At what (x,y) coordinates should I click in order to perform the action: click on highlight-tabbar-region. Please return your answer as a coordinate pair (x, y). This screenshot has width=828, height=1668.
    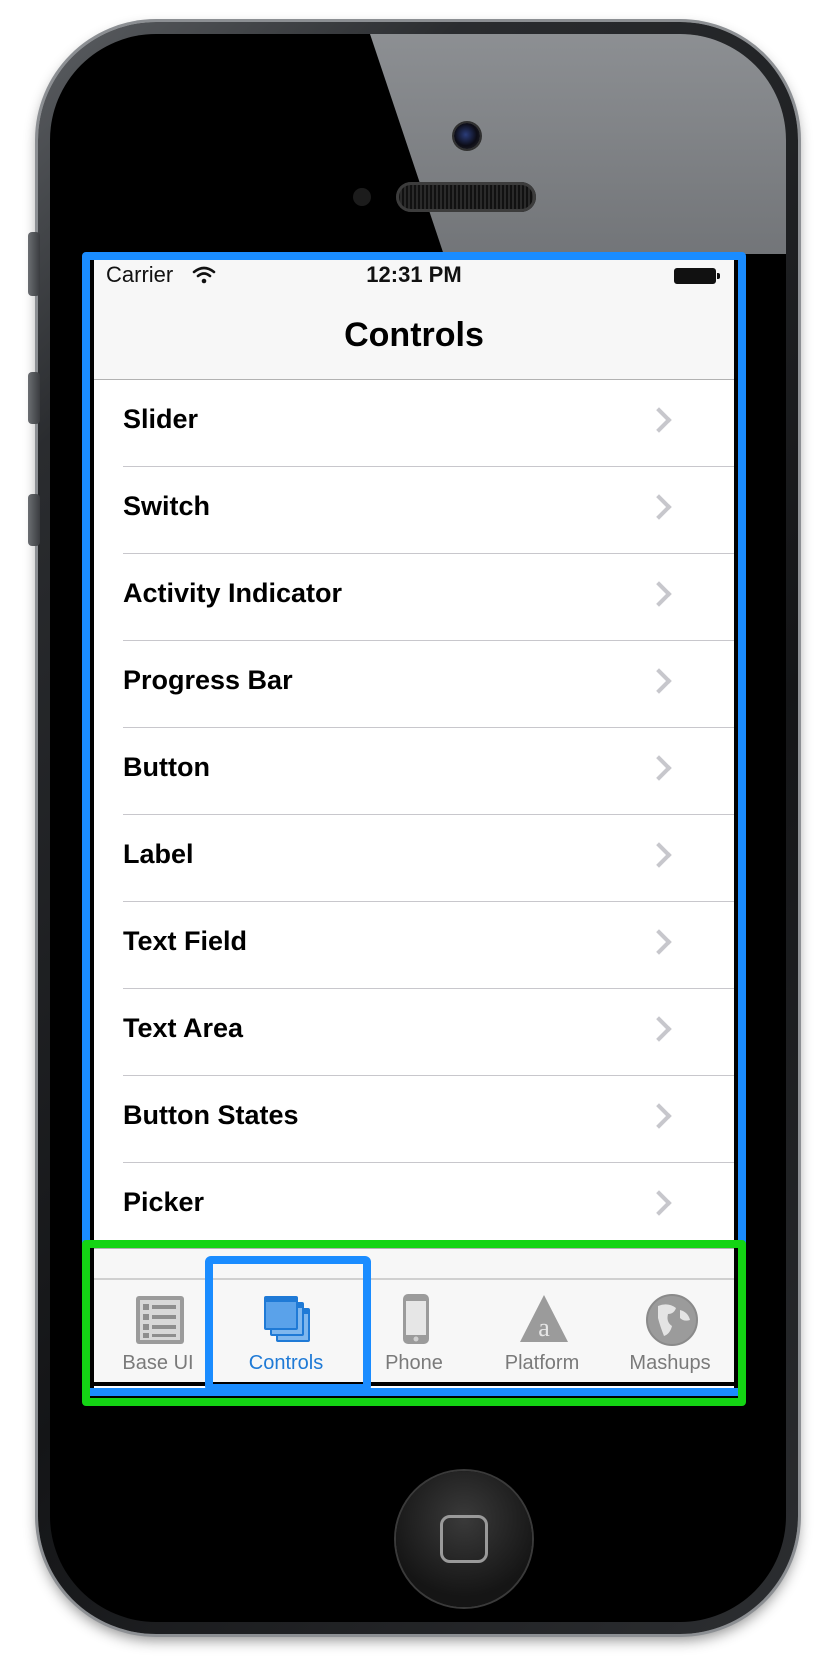
    Looking at the image, I should click on (414, 1323).